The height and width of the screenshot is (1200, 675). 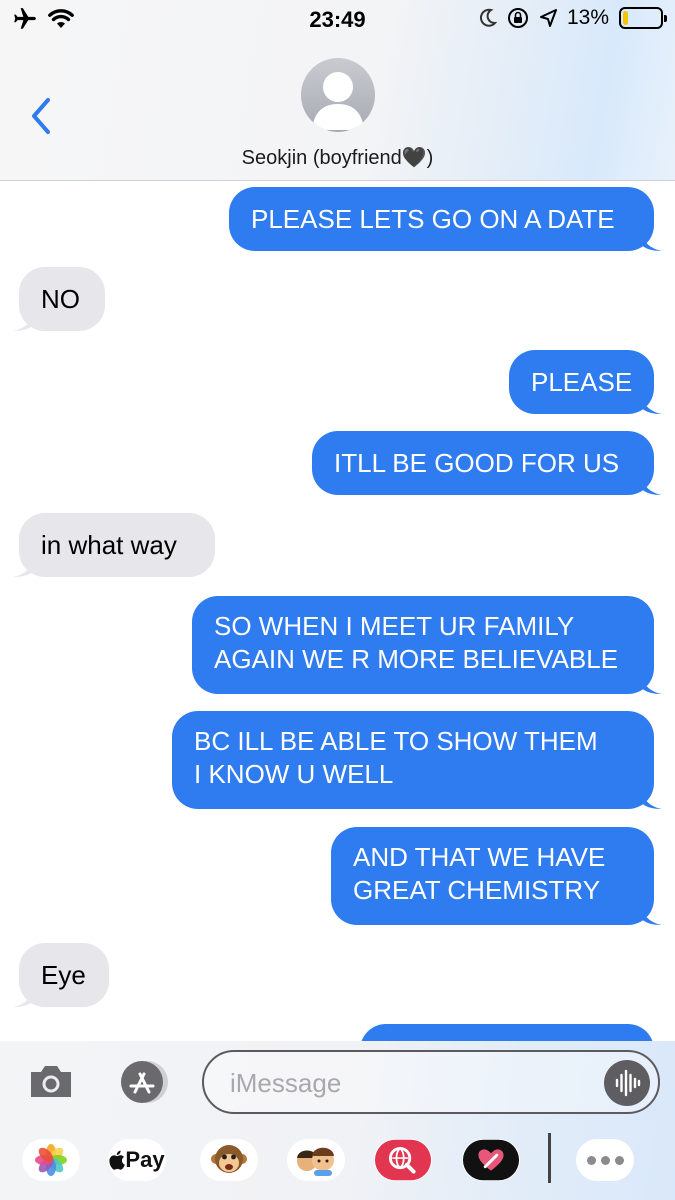 I want to click on animoji-button, so click(x=229, y=1160).